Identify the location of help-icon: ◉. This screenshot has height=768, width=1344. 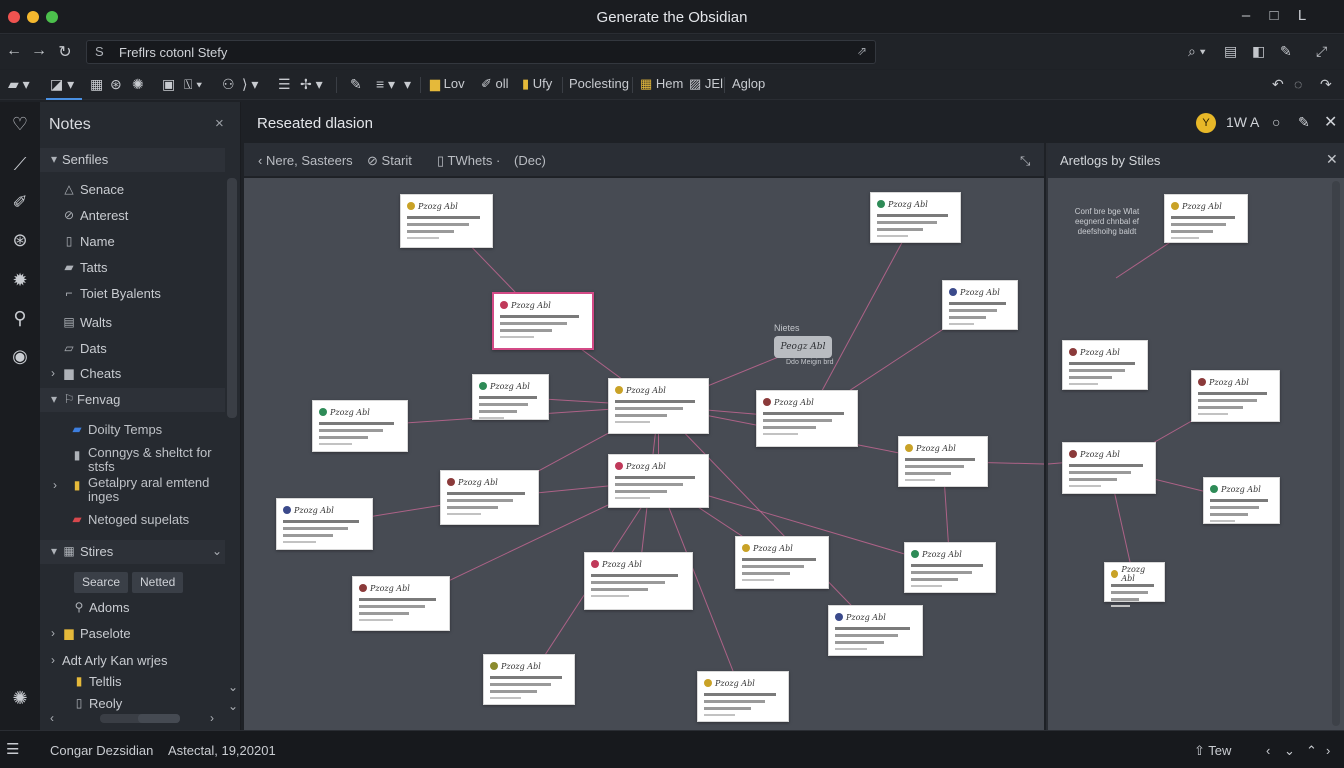
(20, 356).